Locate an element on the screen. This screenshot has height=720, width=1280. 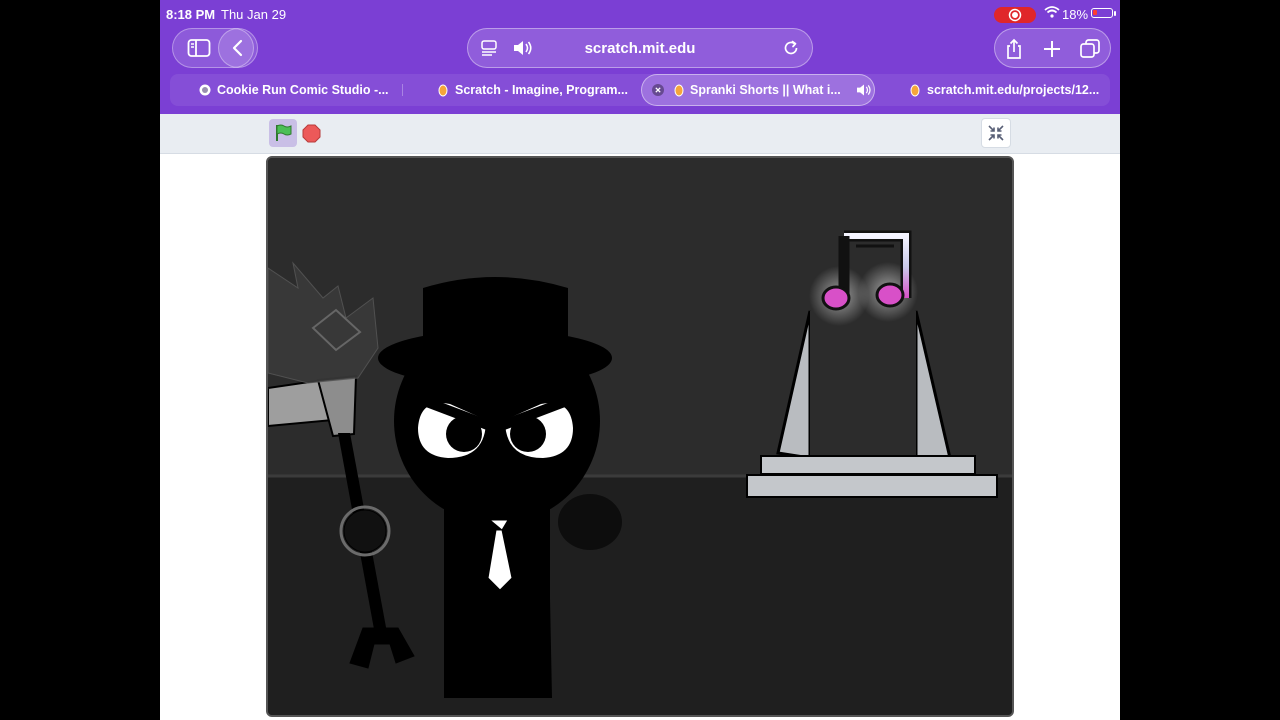
tab-audio-icon is located at coordinates (864, 90).